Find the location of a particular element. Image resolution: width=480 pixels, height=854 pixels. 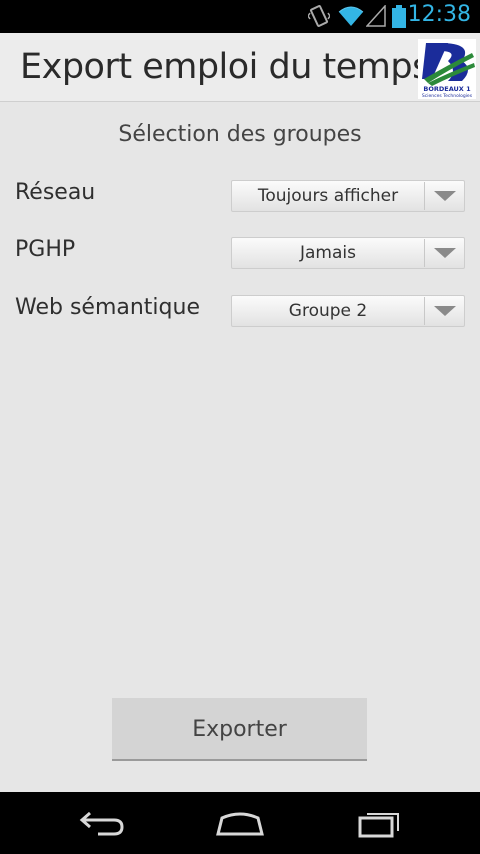

wifi-icon is located at coordinates (351, 16).